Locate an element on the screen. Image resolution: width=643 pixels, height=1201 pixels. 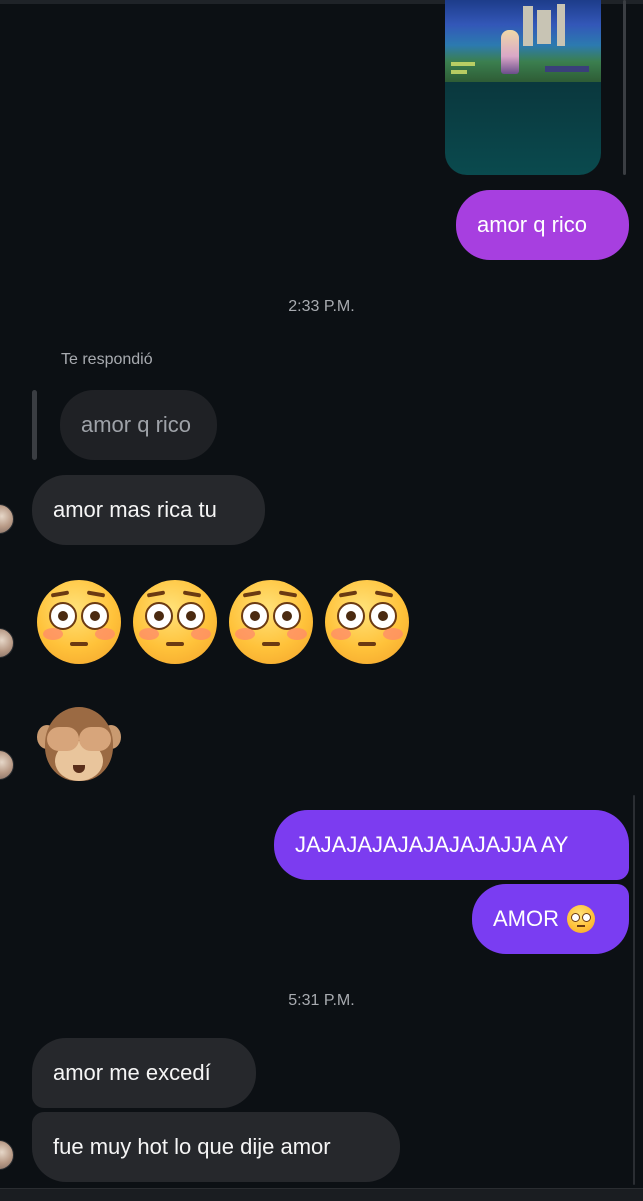
message-text: AMOR is located at coordinates (526, 918).